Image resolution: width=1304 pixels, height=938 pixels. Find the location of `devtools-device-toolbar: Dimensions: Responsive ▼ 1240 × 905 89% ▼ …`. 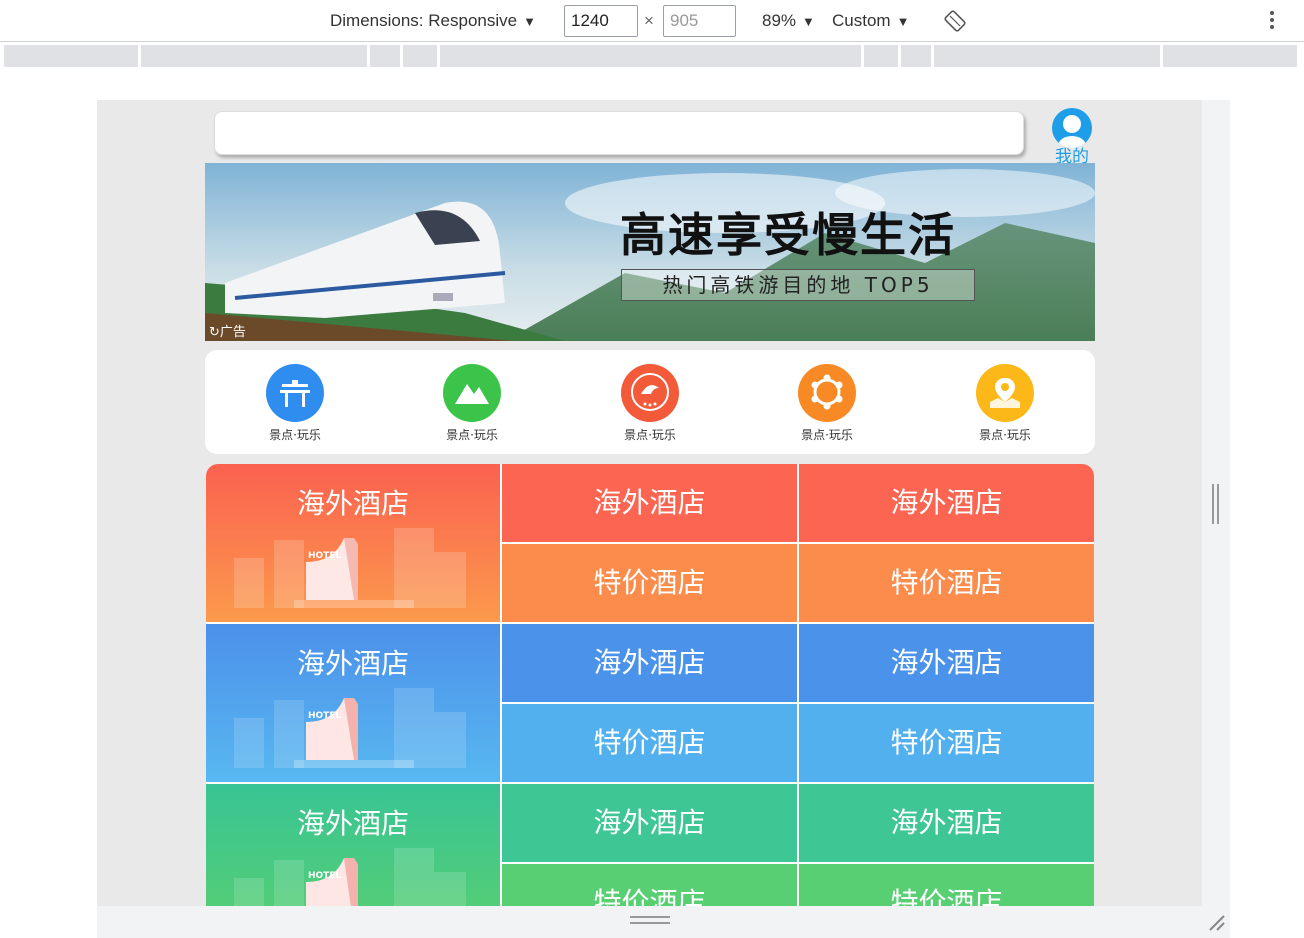

devtools-device-toolbar: Dimensions: Responsive ▼ 1240 × 905 89% ▼ … is located at coordinates (652, 21).